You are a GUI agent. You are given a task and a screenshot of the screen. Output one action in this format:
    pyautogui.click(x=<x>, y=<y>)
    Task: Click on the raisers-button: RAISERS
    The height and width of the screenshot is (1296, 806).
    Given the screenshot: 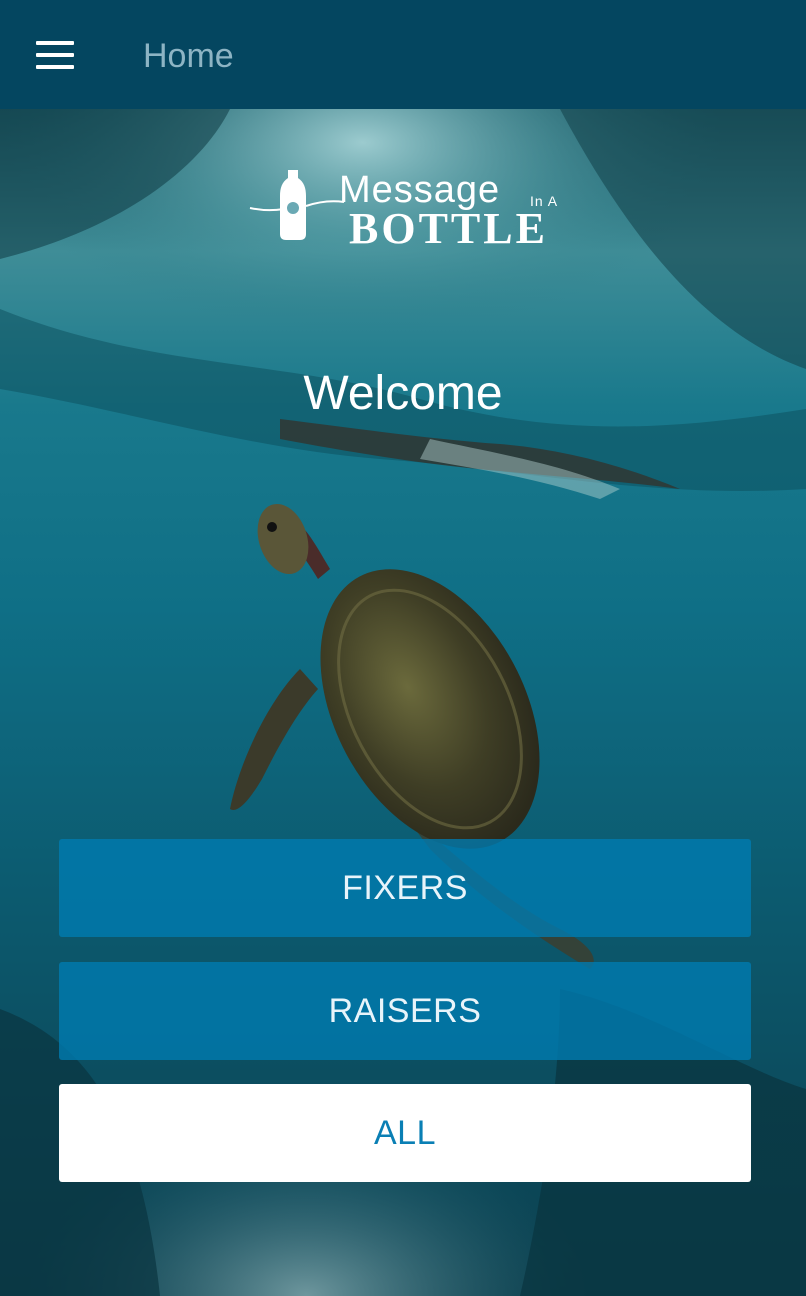 What is the action you would take?
    pyautogui.click(x=405, y=1011)
    